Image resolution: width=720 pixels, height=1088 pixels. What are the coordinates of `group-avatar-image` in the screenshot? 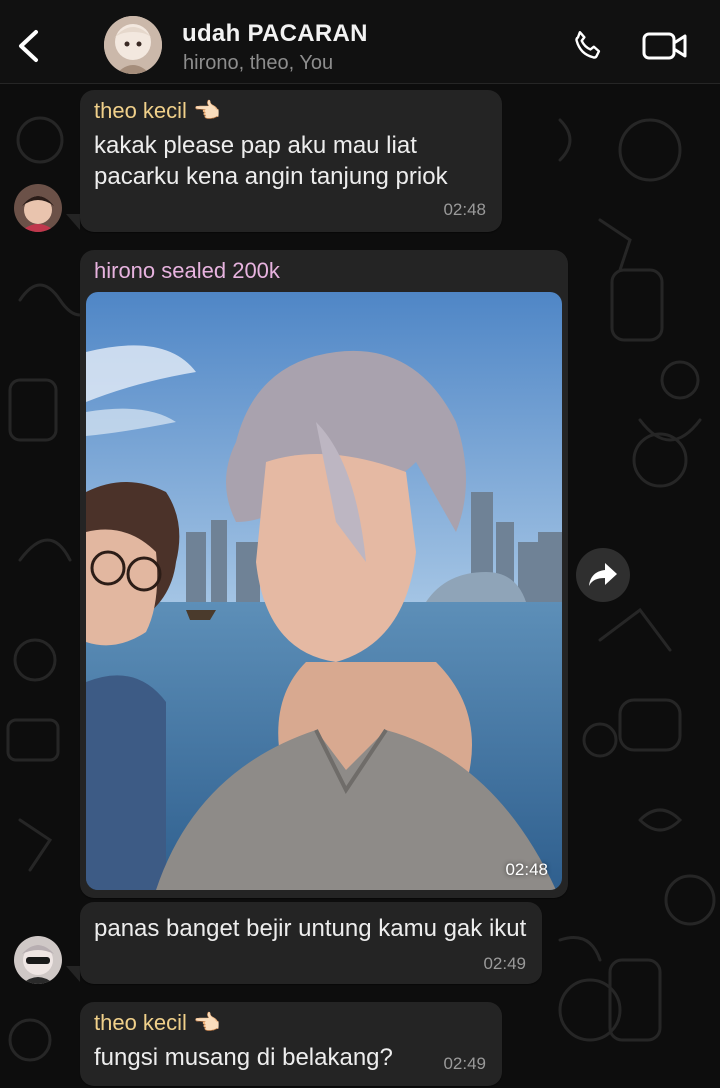 It's located at (133, 45).